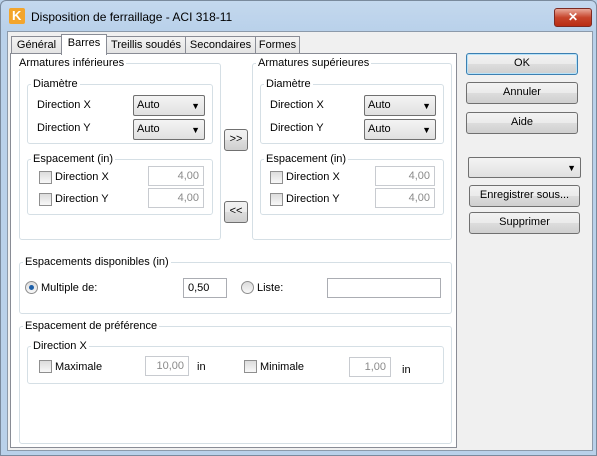 Image resolution: width=597 pixels, height=456 pixels. What do you see at coordinates (282, 367) in the screenshot?
I see `minimale-label: Minimale` at bounding box center [282, 367].